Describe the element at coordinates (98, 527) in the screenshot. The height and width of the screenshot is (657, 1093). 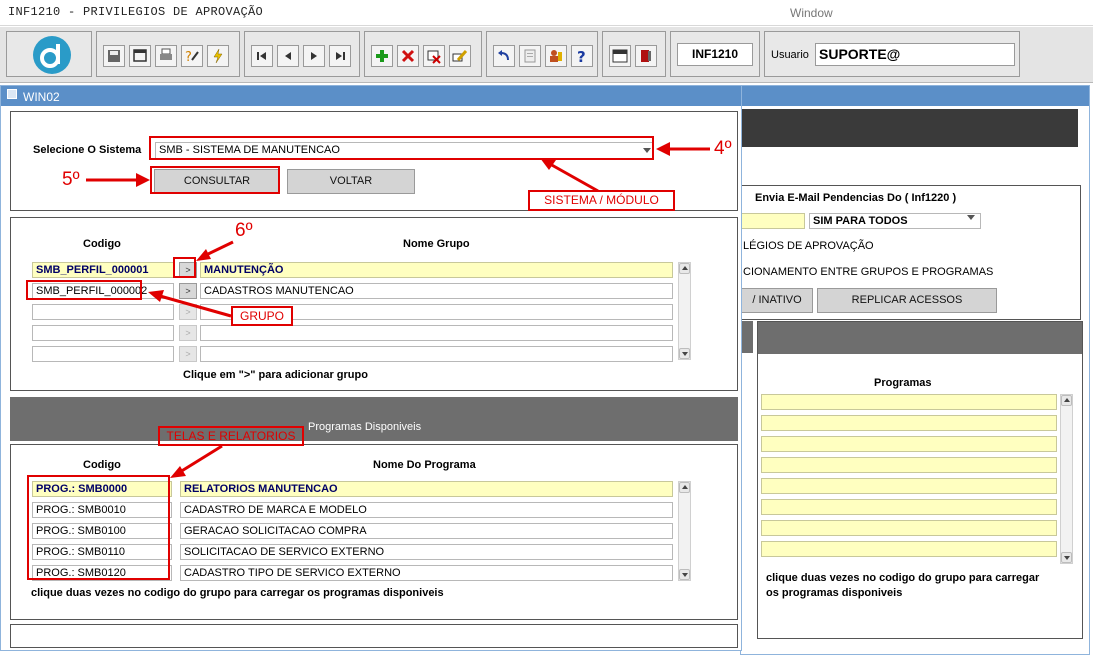
I see `program-codes-highlight-box` at that location.